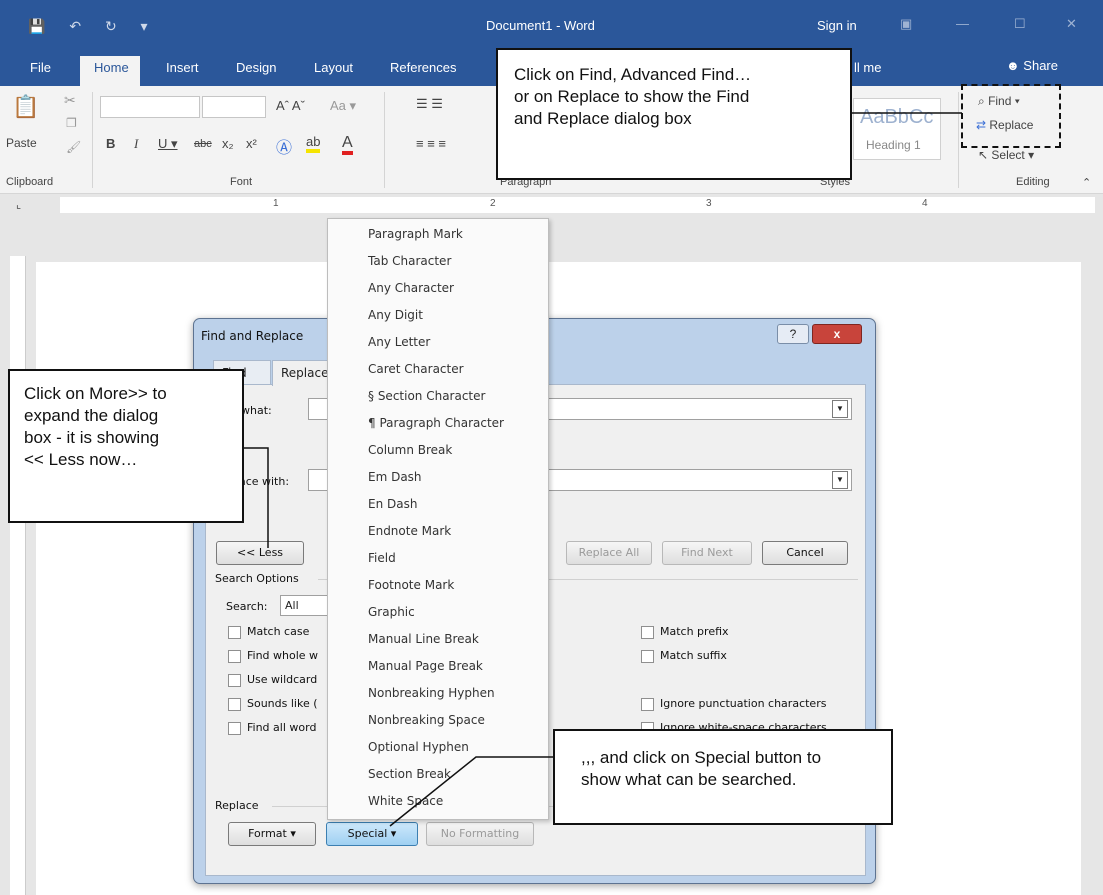 The width and height of the screenshot is (1103, 895). What do you see at coordinates (256, 497) in the screenshot?
I see `leader-line-less` at bounding box center [256, 497].